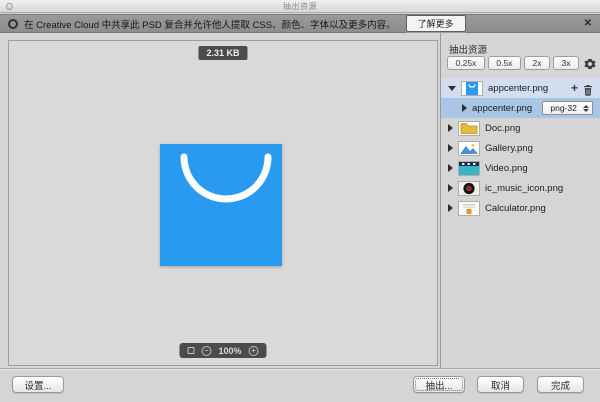 This screenshot has height=402, width=600. What do you see at coordinates (226, 178) in the screenshot?
I see `shopping-bag-icon` at bounding box center [226, 178].